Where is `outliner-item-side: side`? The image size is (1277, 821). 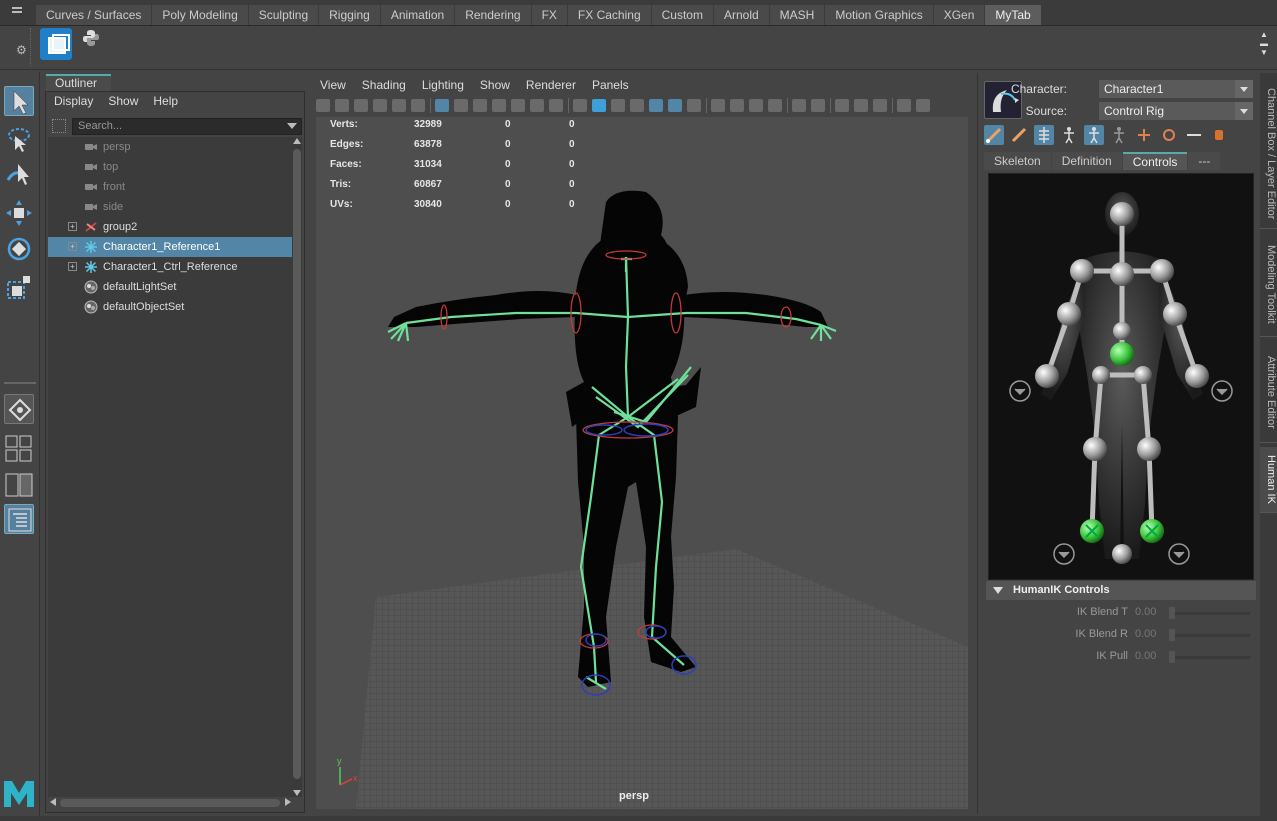
outliner-item-side: side is located at coordinates (170, 207).